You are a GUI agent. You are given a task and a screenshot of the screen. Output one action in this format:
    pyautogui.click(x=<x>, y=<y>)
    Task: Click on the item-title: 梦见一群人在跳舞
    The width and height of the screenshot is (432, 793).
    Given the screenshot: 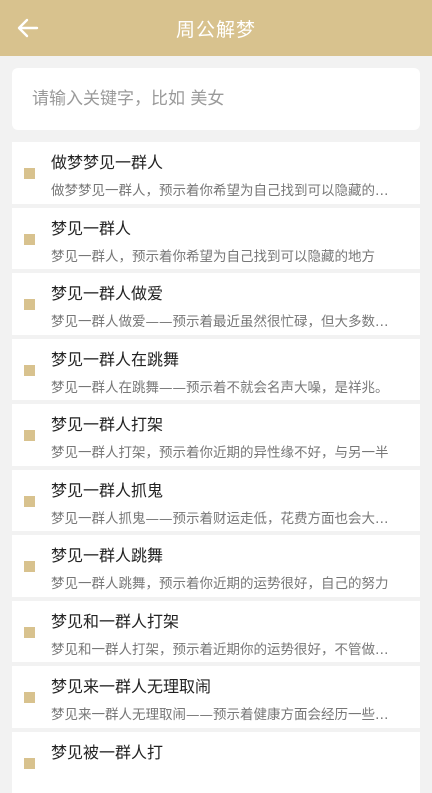 What is the action you would take?
    pyautogui.click(x=230, y=358)
    